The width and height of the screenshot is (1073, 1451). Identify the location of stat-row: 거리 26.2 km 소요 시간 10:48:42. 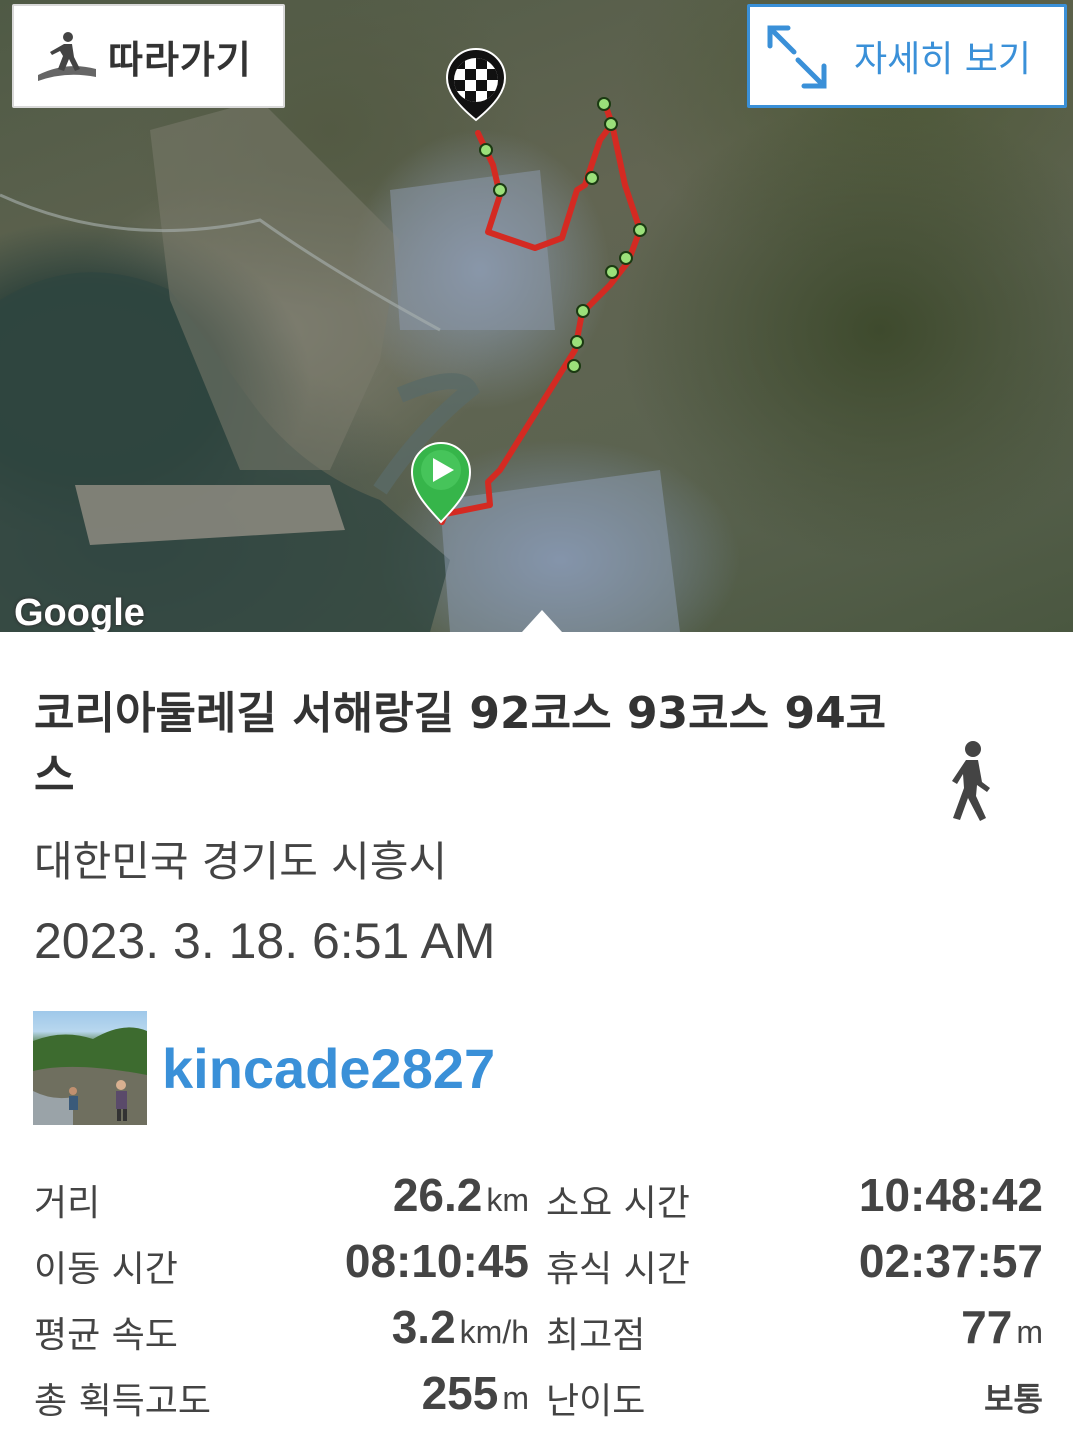
(541, 1197).